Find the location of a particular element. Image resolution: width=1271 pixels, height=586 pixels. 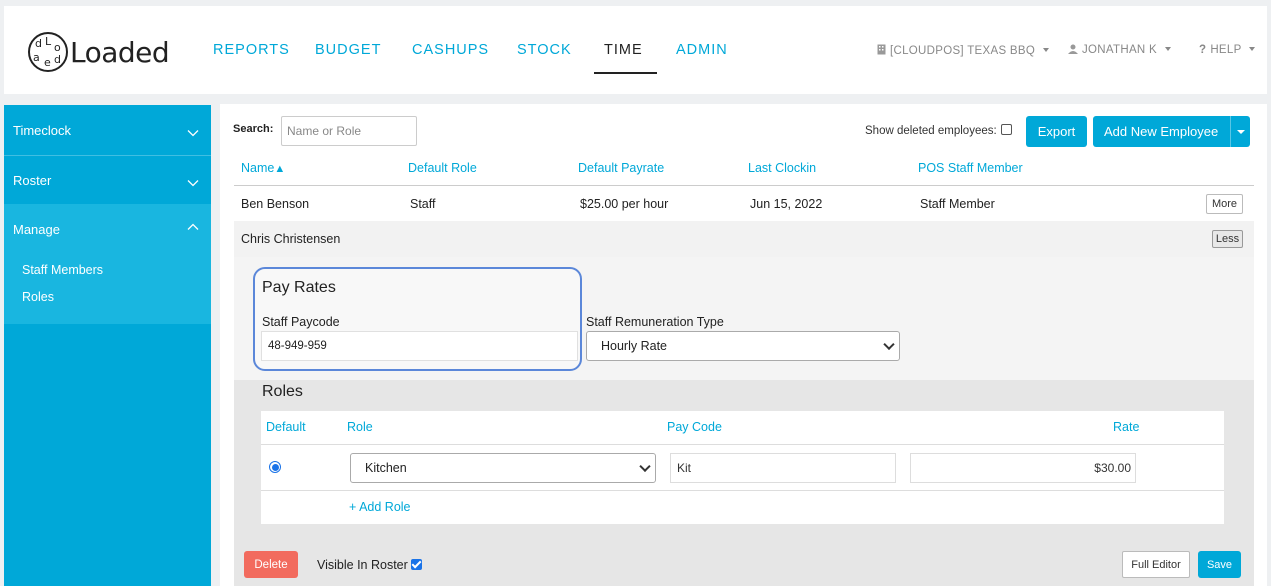

role-select-value: Kitchen is located at coordinates (386, 468).